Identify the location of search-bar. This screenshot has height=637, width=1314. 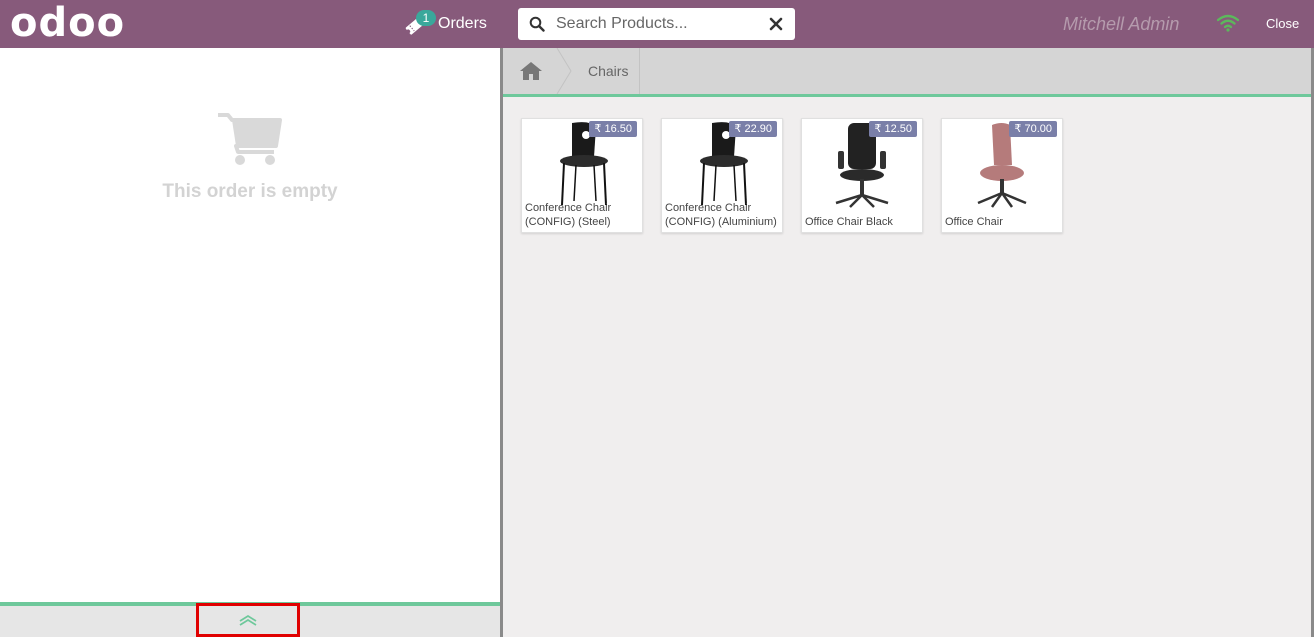
(656, 24).